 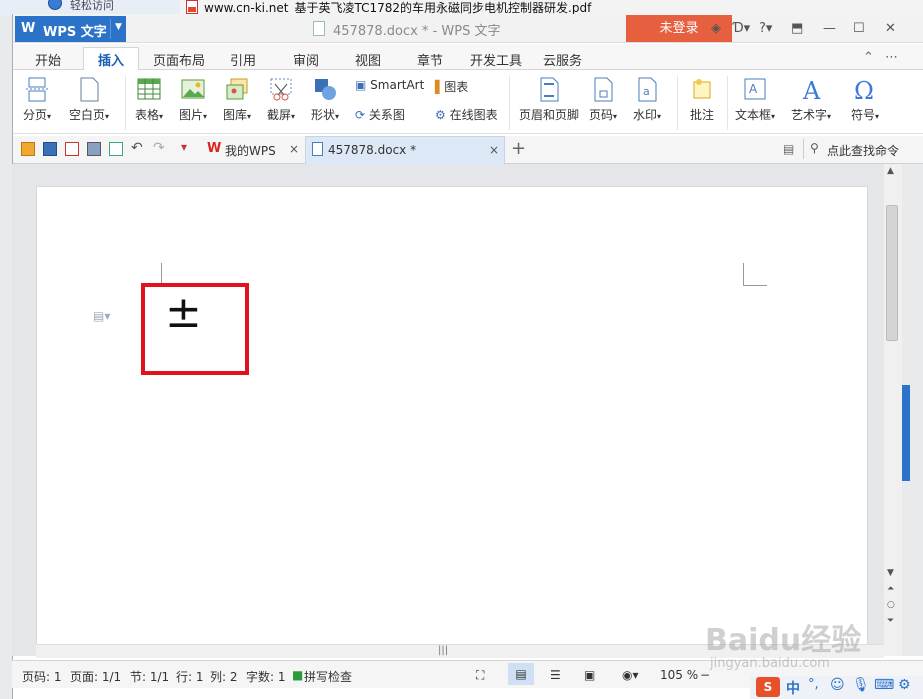 I want to click on emoji-icon: ☺, so click(x=837, y=685).